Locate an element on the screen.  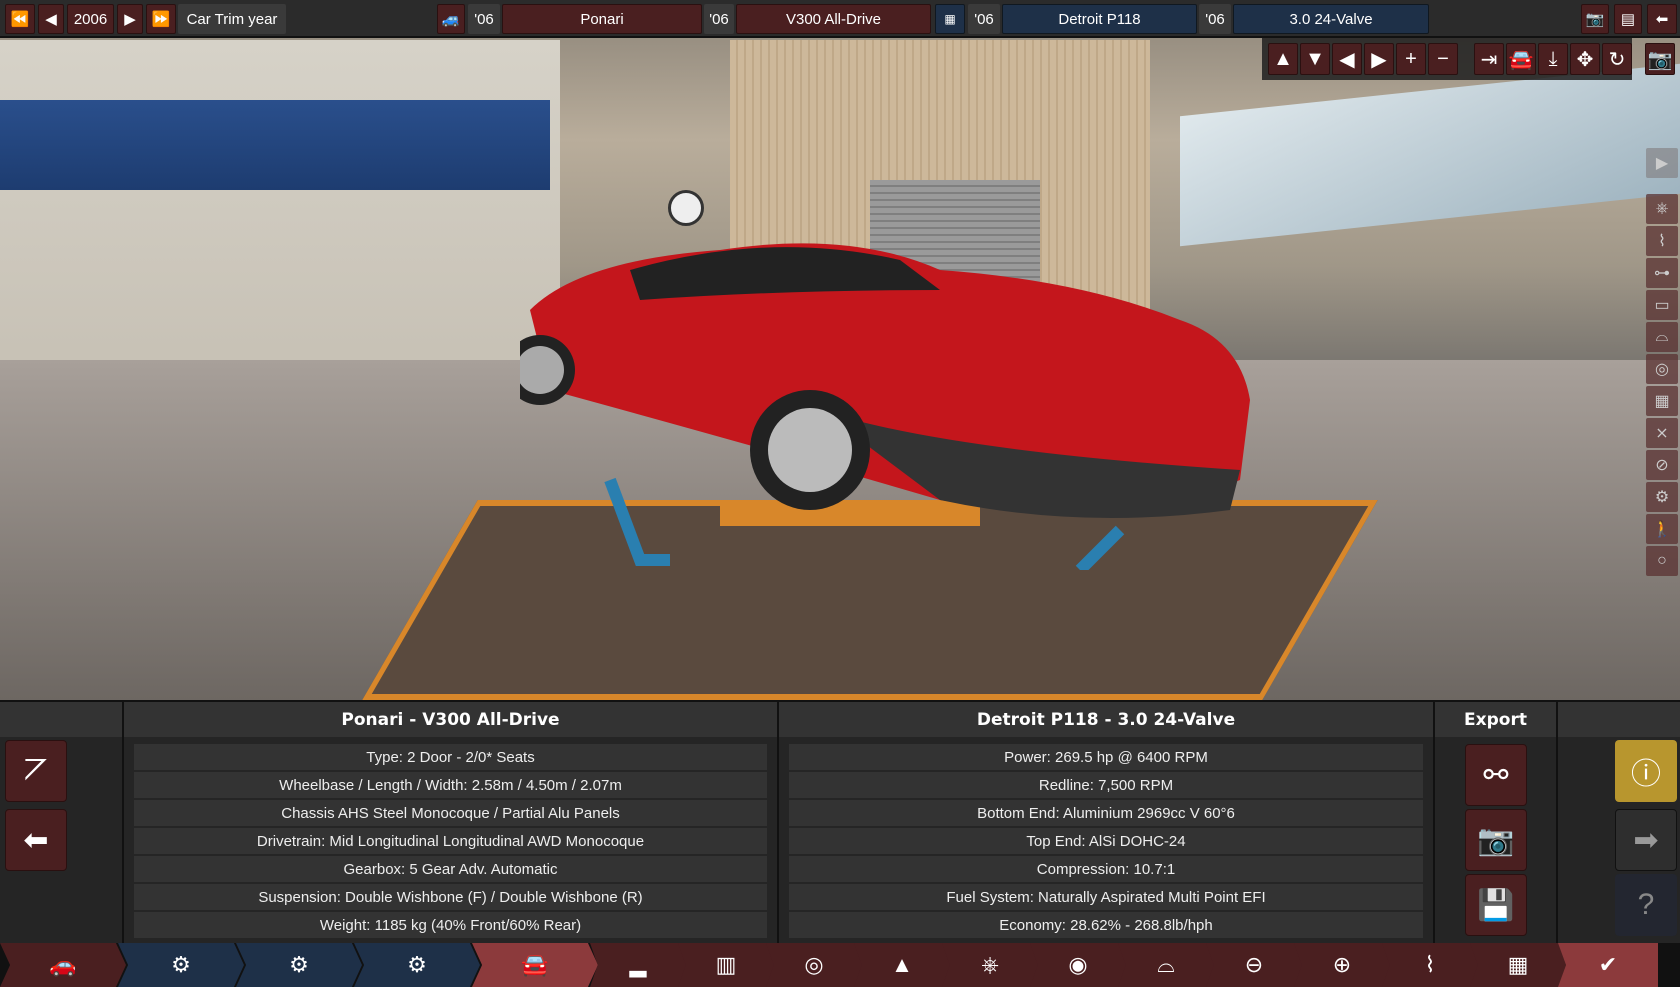
back-arrow-icon: ⬅ is located at coordinates (1662, 19).